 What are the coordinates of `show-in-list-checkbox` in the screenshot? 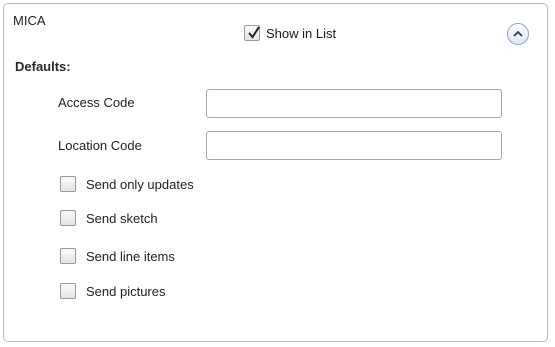 It's located at (252, 33).